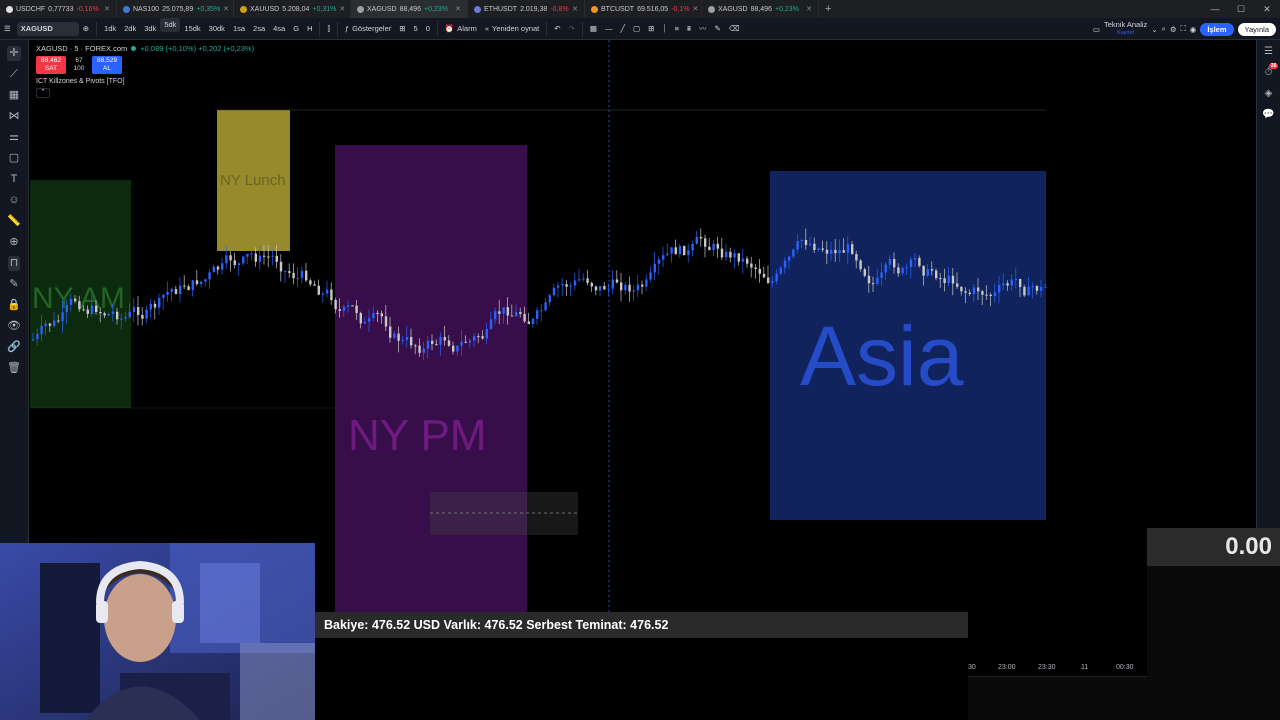 This screenshot has width=1280, height=720. What do you see at coordinates (557, 29) in the screenshot?
I see `undo-icon: ↶` at bounding box center [557, 29].